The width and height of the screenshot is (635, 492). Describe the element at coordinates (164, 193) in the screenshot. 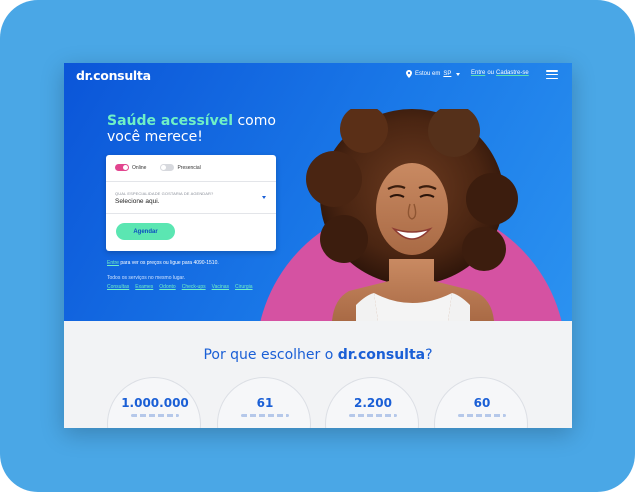

I see `specialty-label: QUAL ESPECIALIDADE GOSTARIA DE AGENDAR?` at that location.